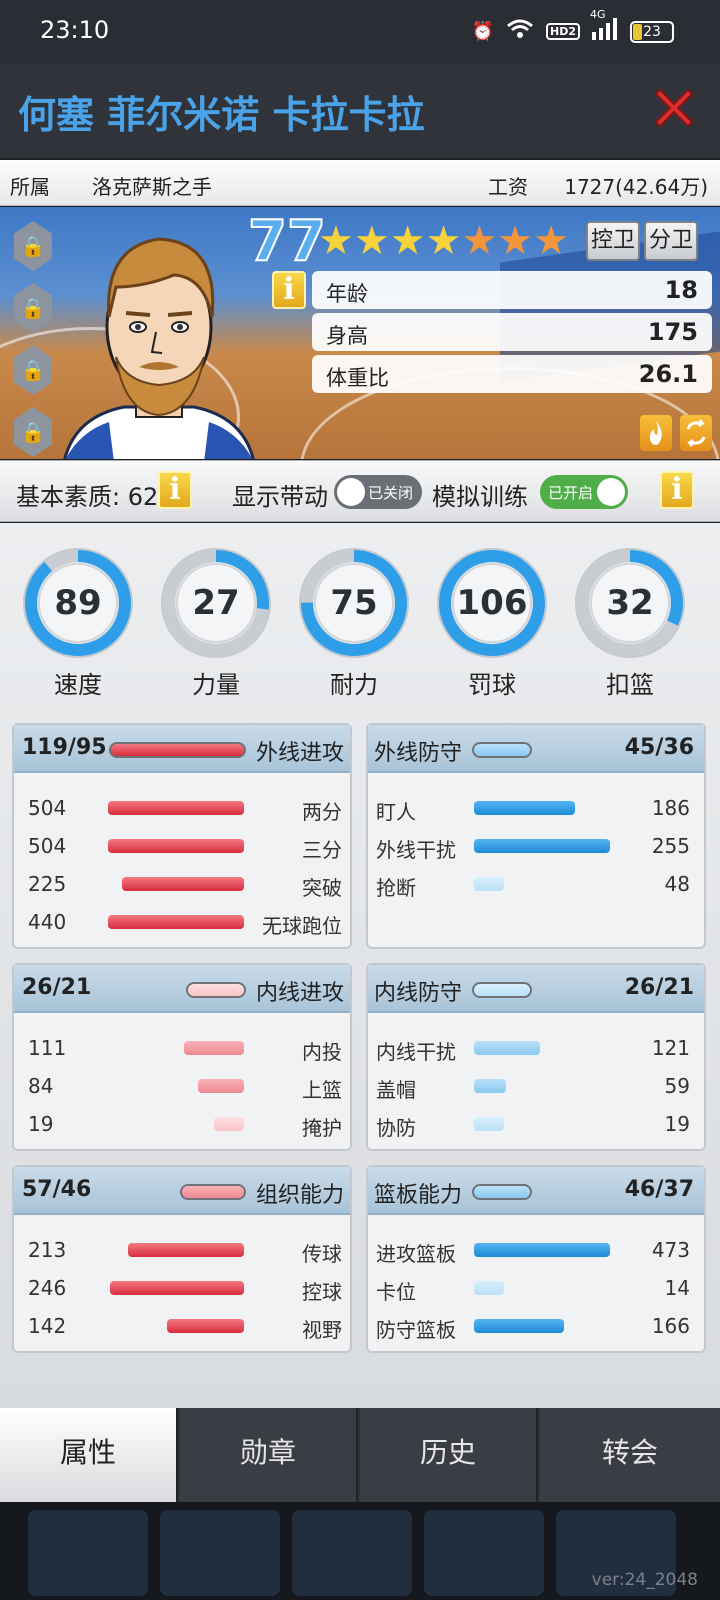  What do you see at coordinates (357, 378) in the screenshot?
I see `weight-label: 体重比` at bounding box center [357, 378].